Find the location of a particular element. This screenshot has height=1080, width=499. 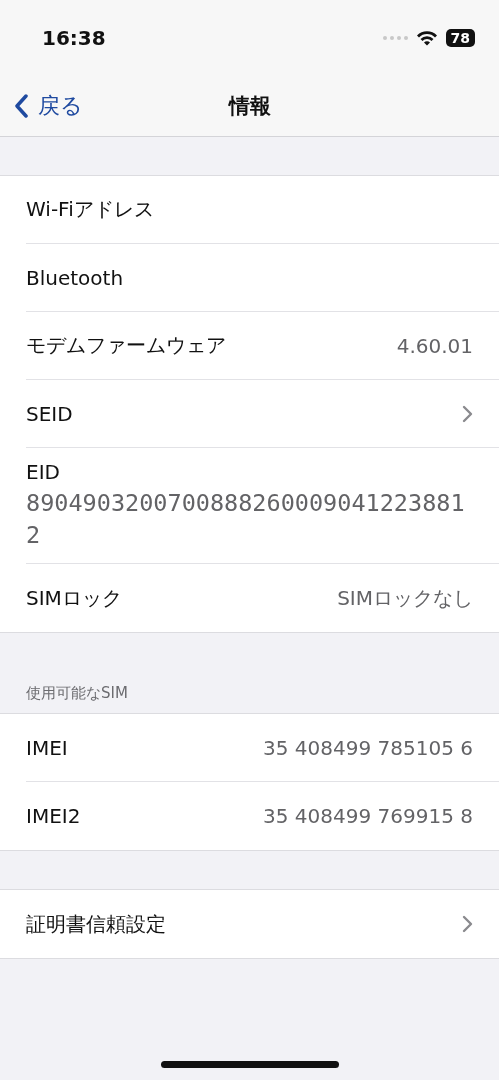

row-value: 4.60.01 is located at coordinates (434, 345).